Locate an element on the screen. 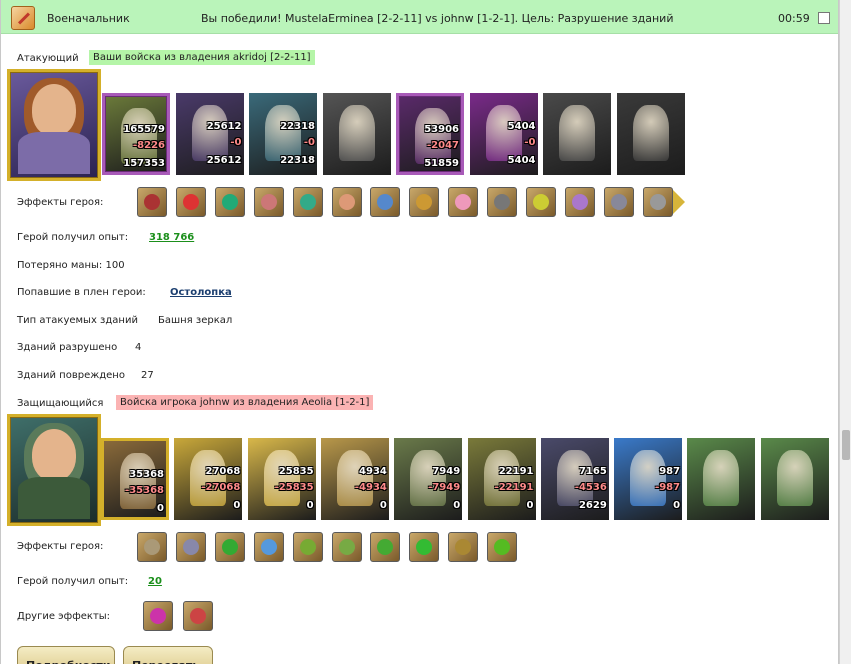 The width and height of the screenshot is (851, 664). twin-masks-icon is located at coordinates (152, 547).